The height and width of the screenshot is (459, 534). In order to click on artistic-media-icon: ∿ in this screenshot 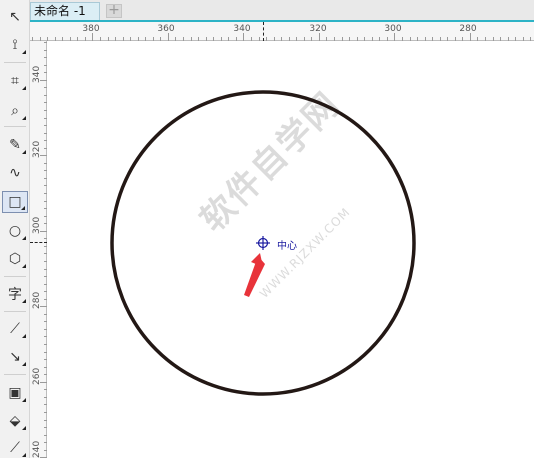, I will do `click(15, 173)`.